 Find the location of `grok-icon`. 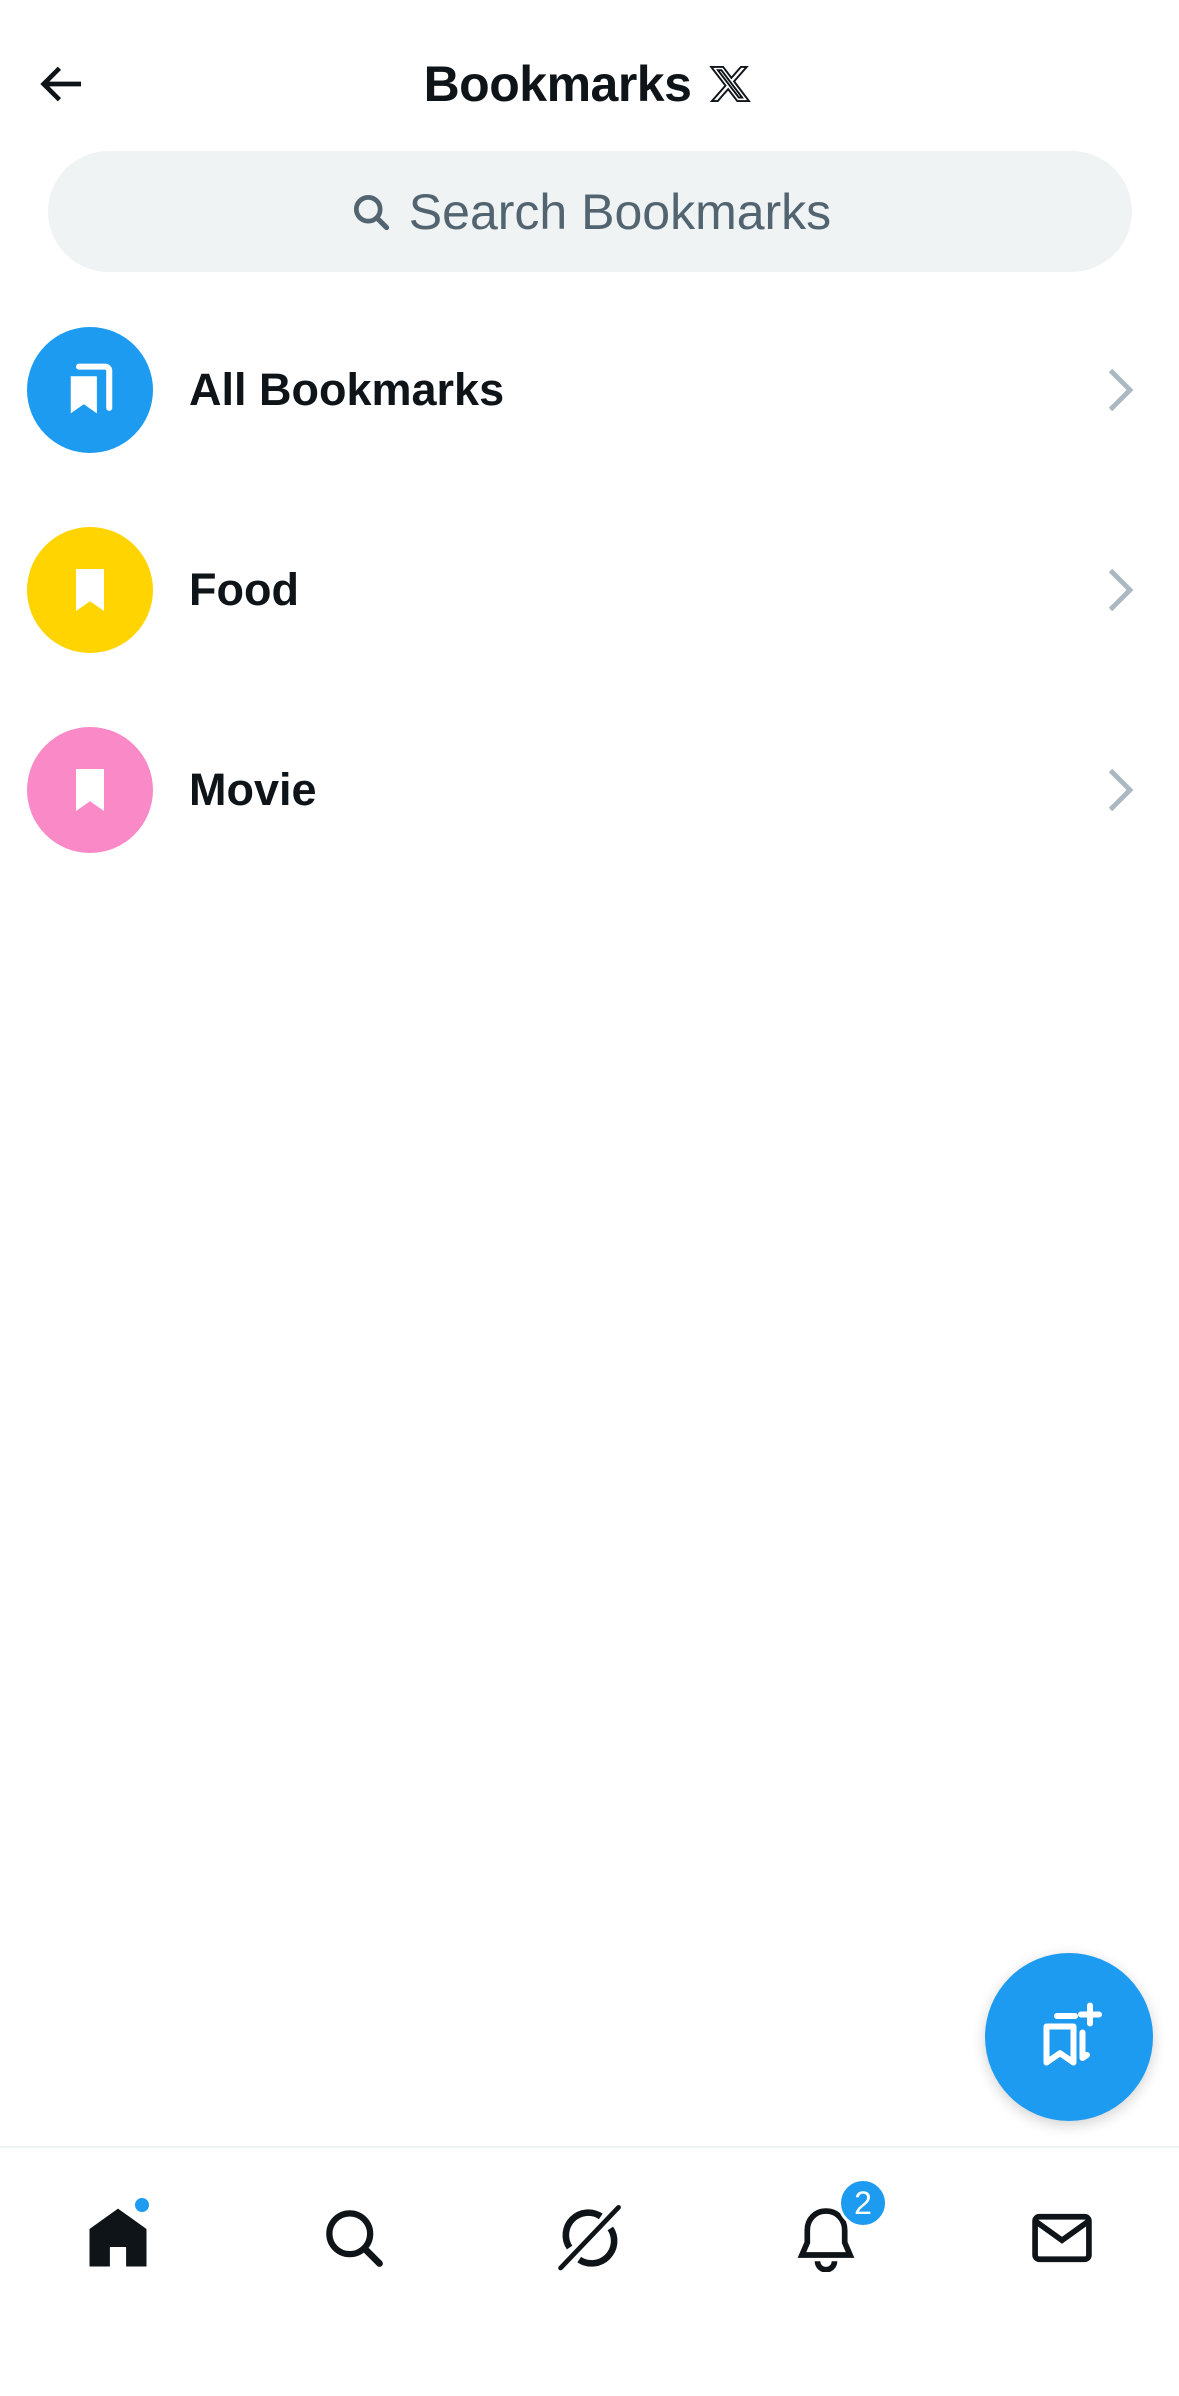

grok-icon is located at coordinates (589, 2238).